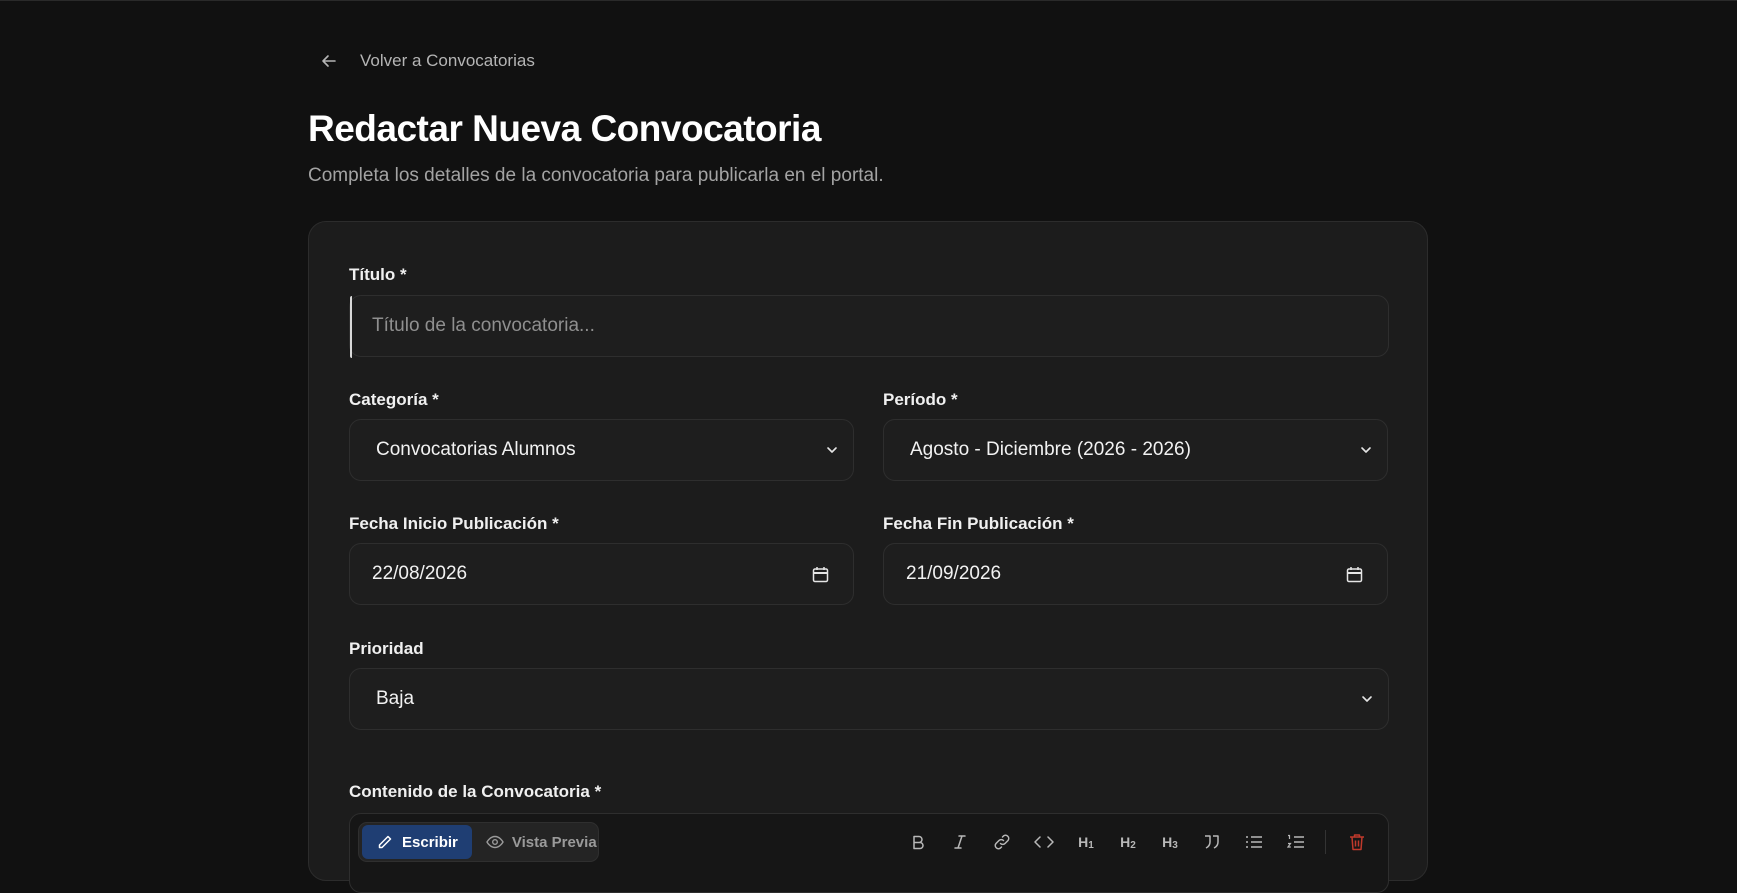 Image resolution: width=1737 pixels, height=893 pixels. I want to click on heading-1-letter: H, so click(1083, 841).